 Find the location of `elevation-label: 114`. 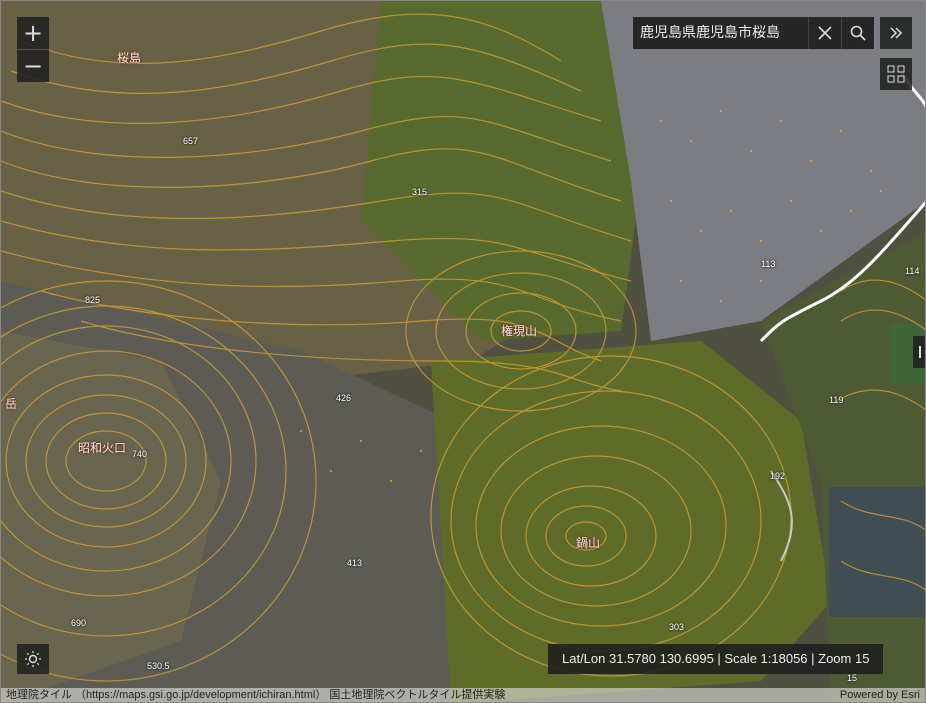

elevation-label: 114 is located at coordinates (912, 271).